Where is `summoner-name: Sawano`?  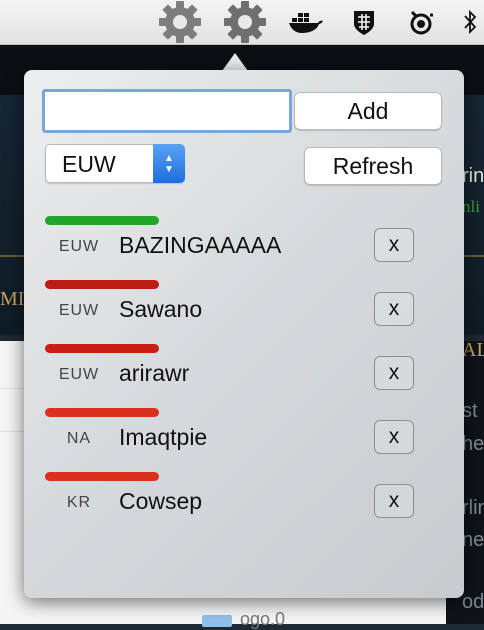
summoner-name: Sawano is located at coordinates (161, 309).